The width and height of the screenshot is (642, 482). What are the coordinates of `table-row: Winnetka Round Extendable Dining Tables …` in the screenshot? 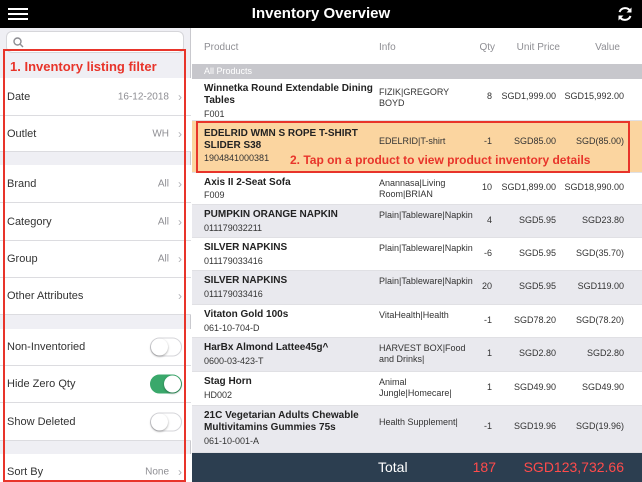 It's located at (417, 100).